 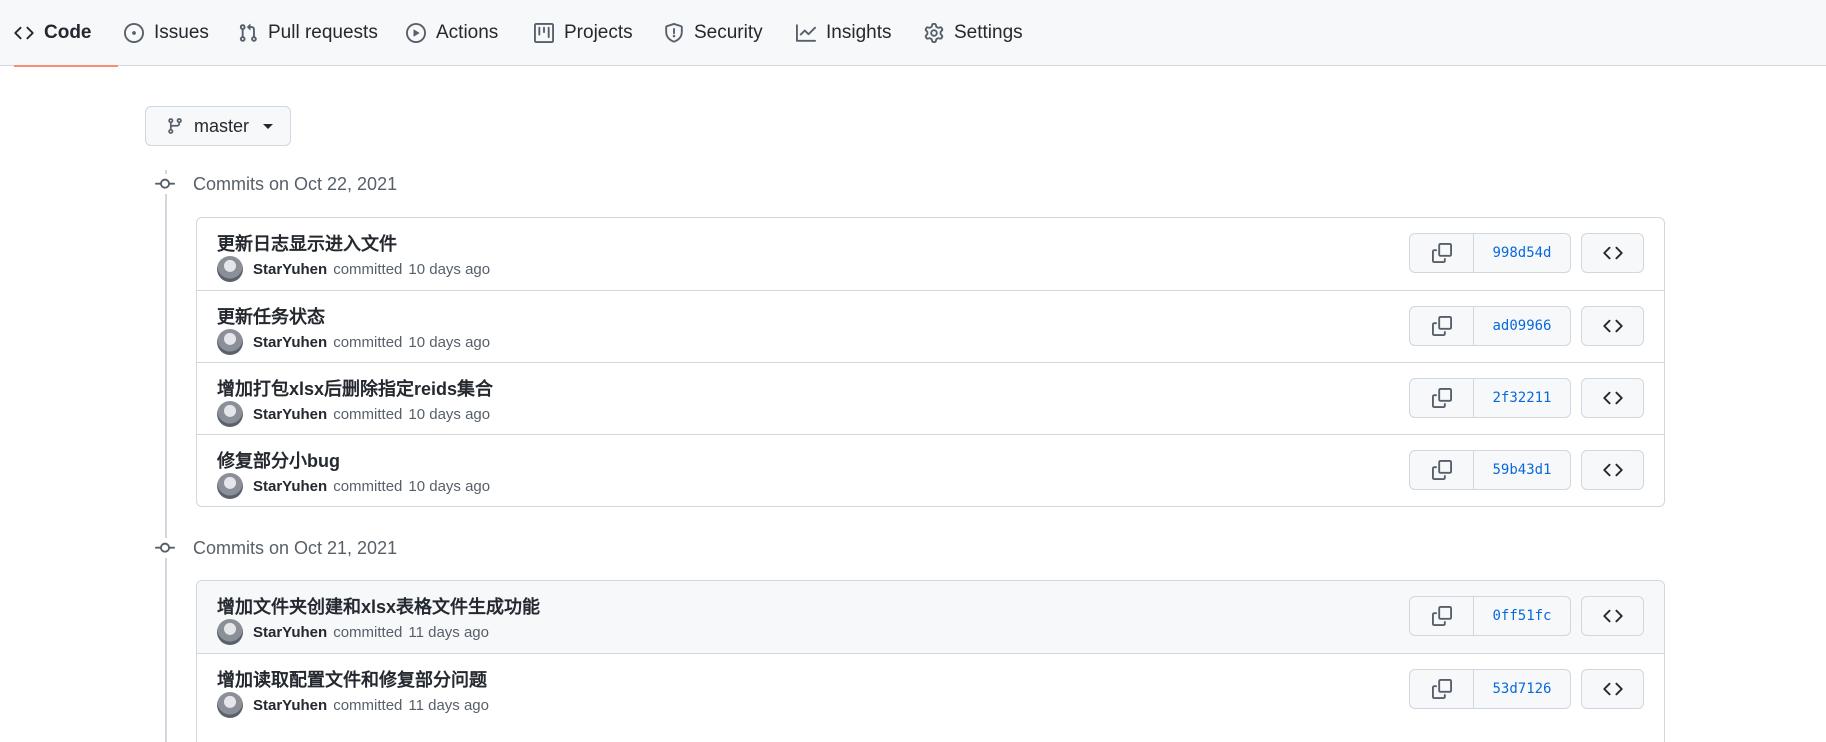 I want to click on tab-pull-requests: Pull requests, so click(x=308, y=33).